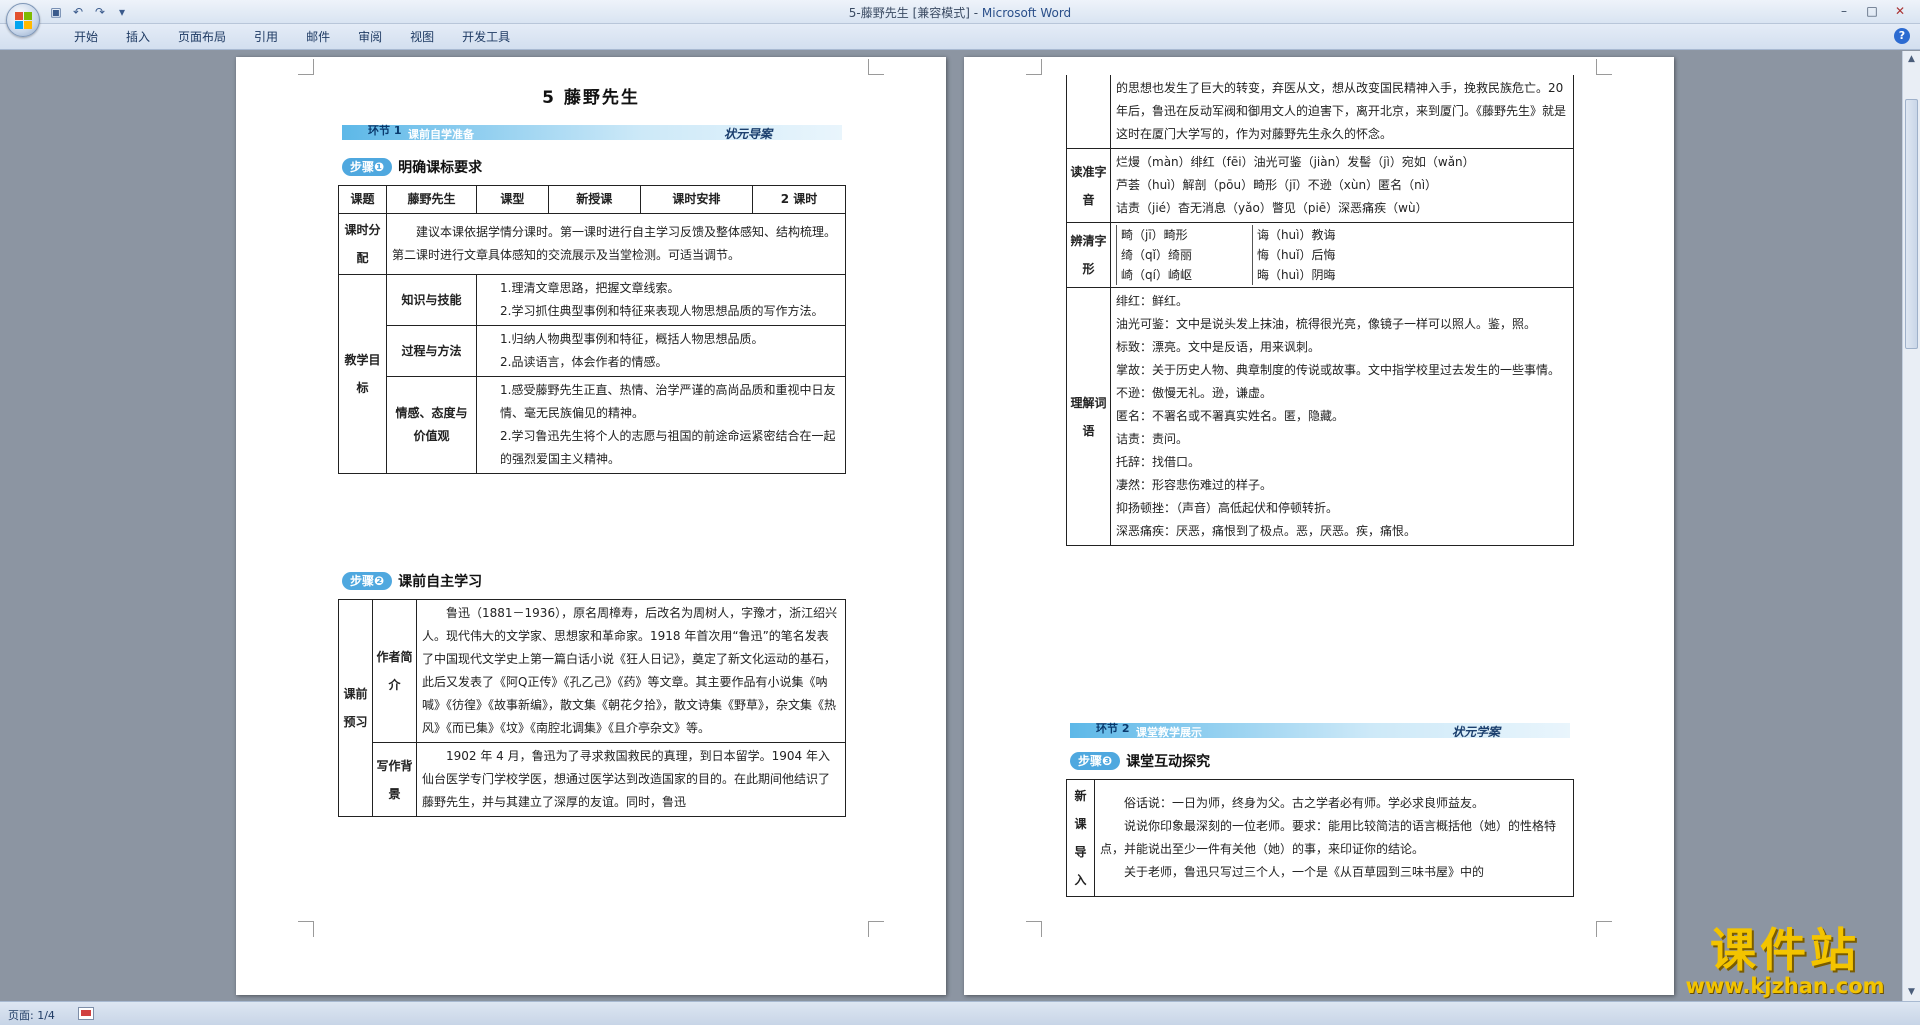 Image resolution: width=1920 pixels, height=1025 pixels. I want to click on ribbon: 开始 插入 页面布局 引用 邮件 审阅 视图 开发工具 ?, so click(960, 37).